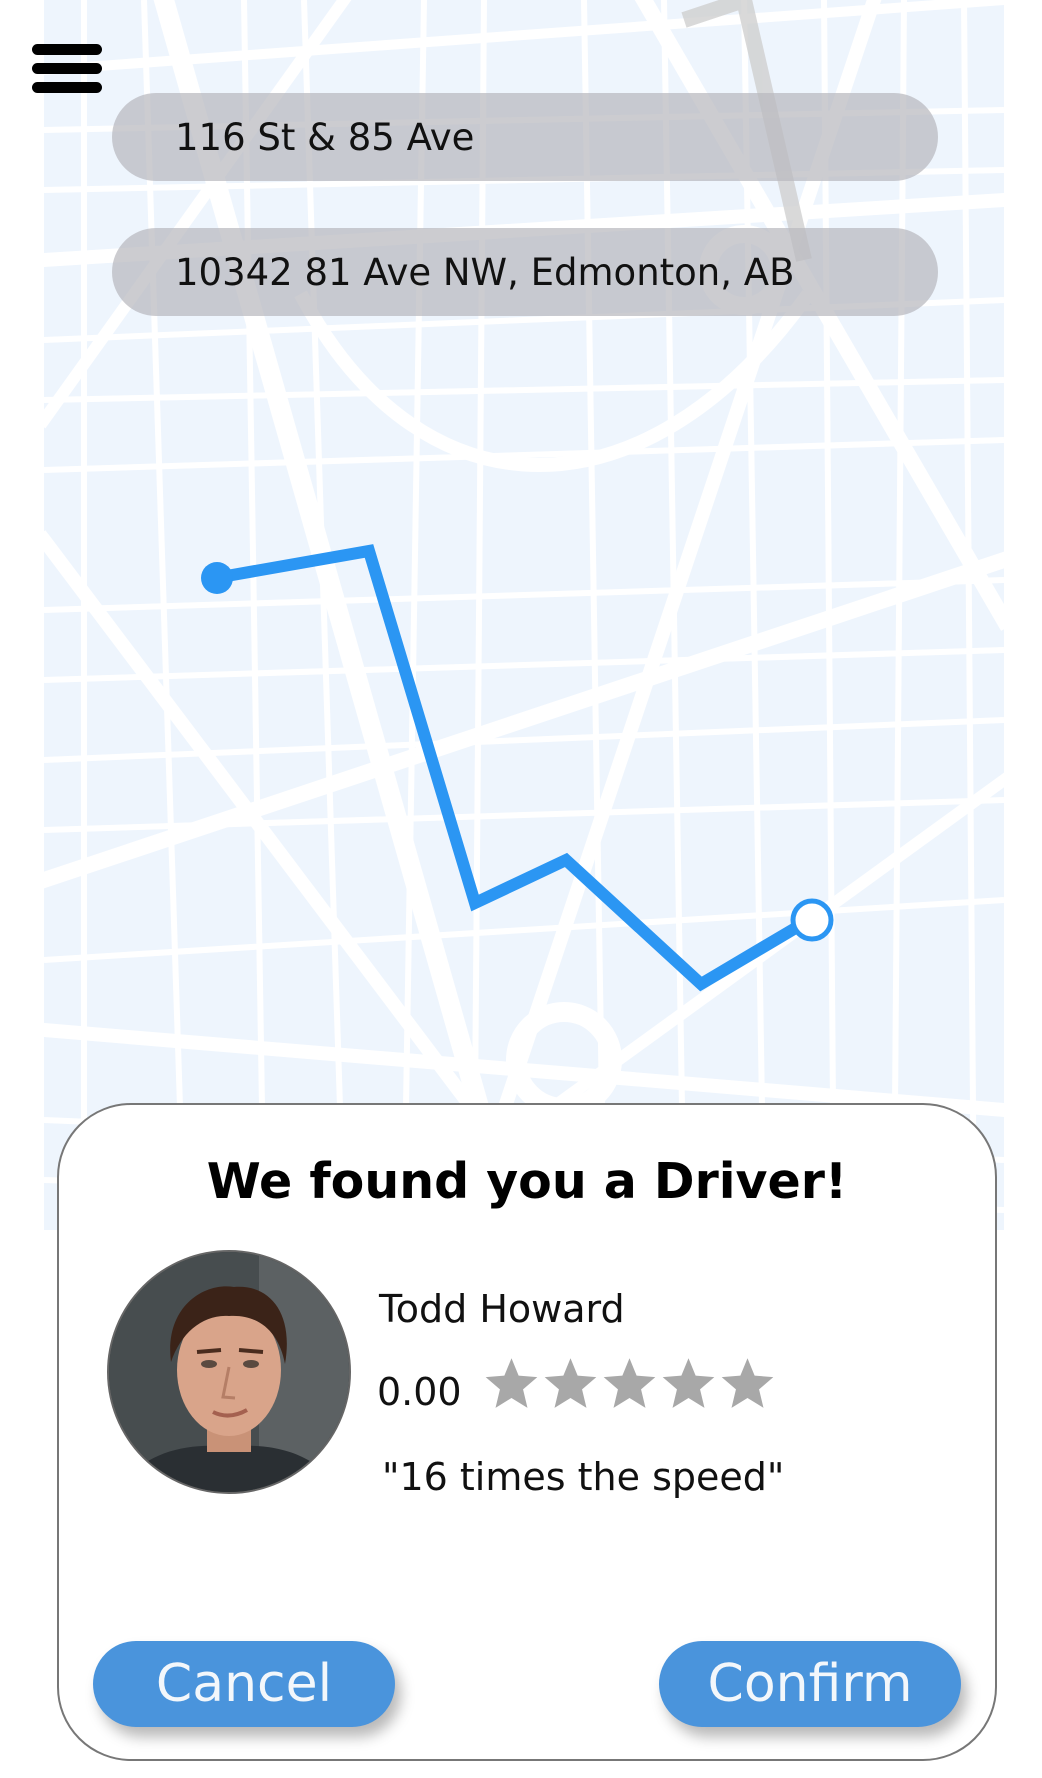  I want to click on confirm-button: Confirm, so click(810, 1684).